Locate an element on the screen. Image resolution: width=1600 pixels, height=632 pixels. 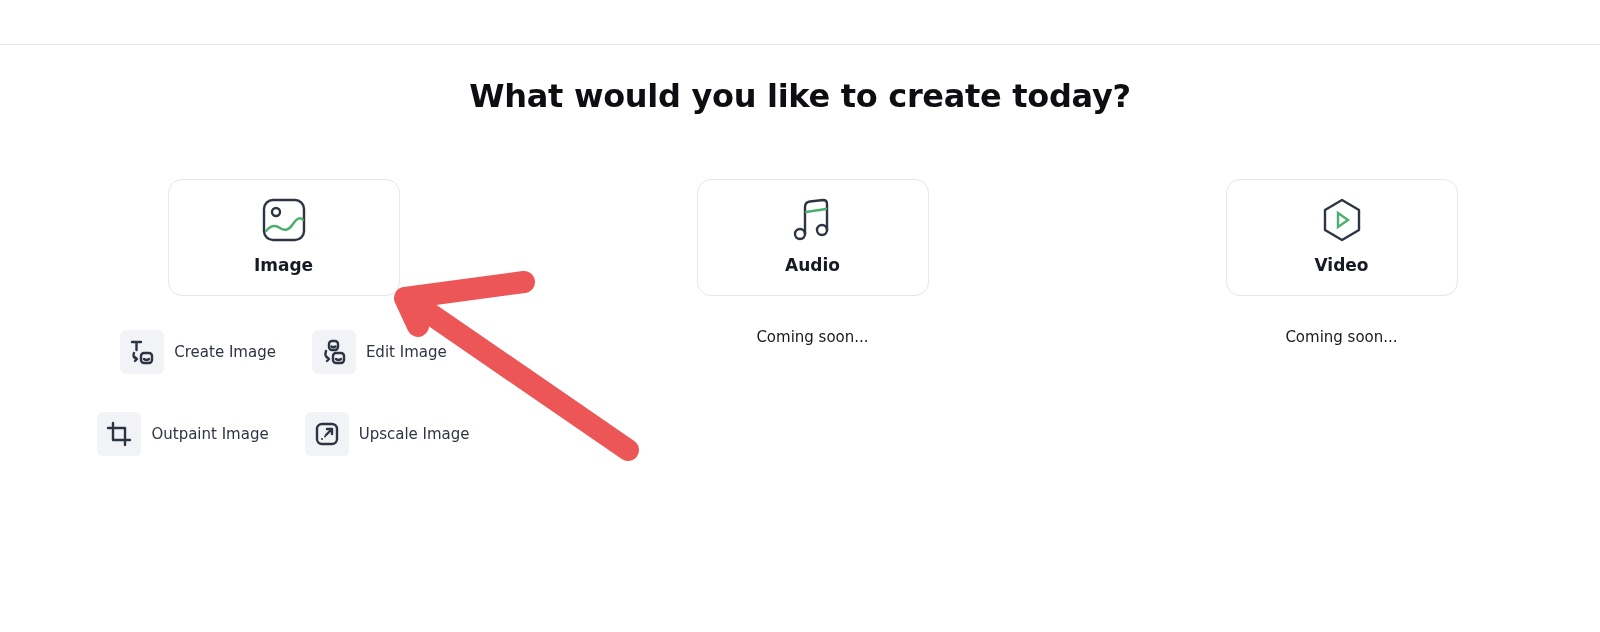
crop-icon is located at coordinates (119, 434).